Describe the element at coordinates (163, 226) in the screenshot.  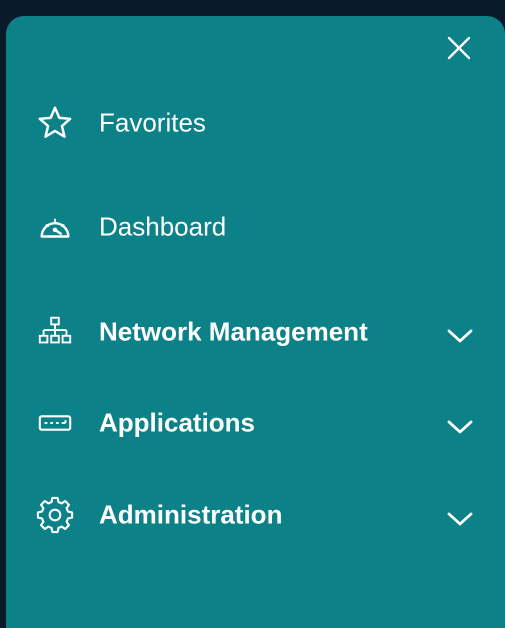
I see `menu-item-label: Dashboard` at that location.